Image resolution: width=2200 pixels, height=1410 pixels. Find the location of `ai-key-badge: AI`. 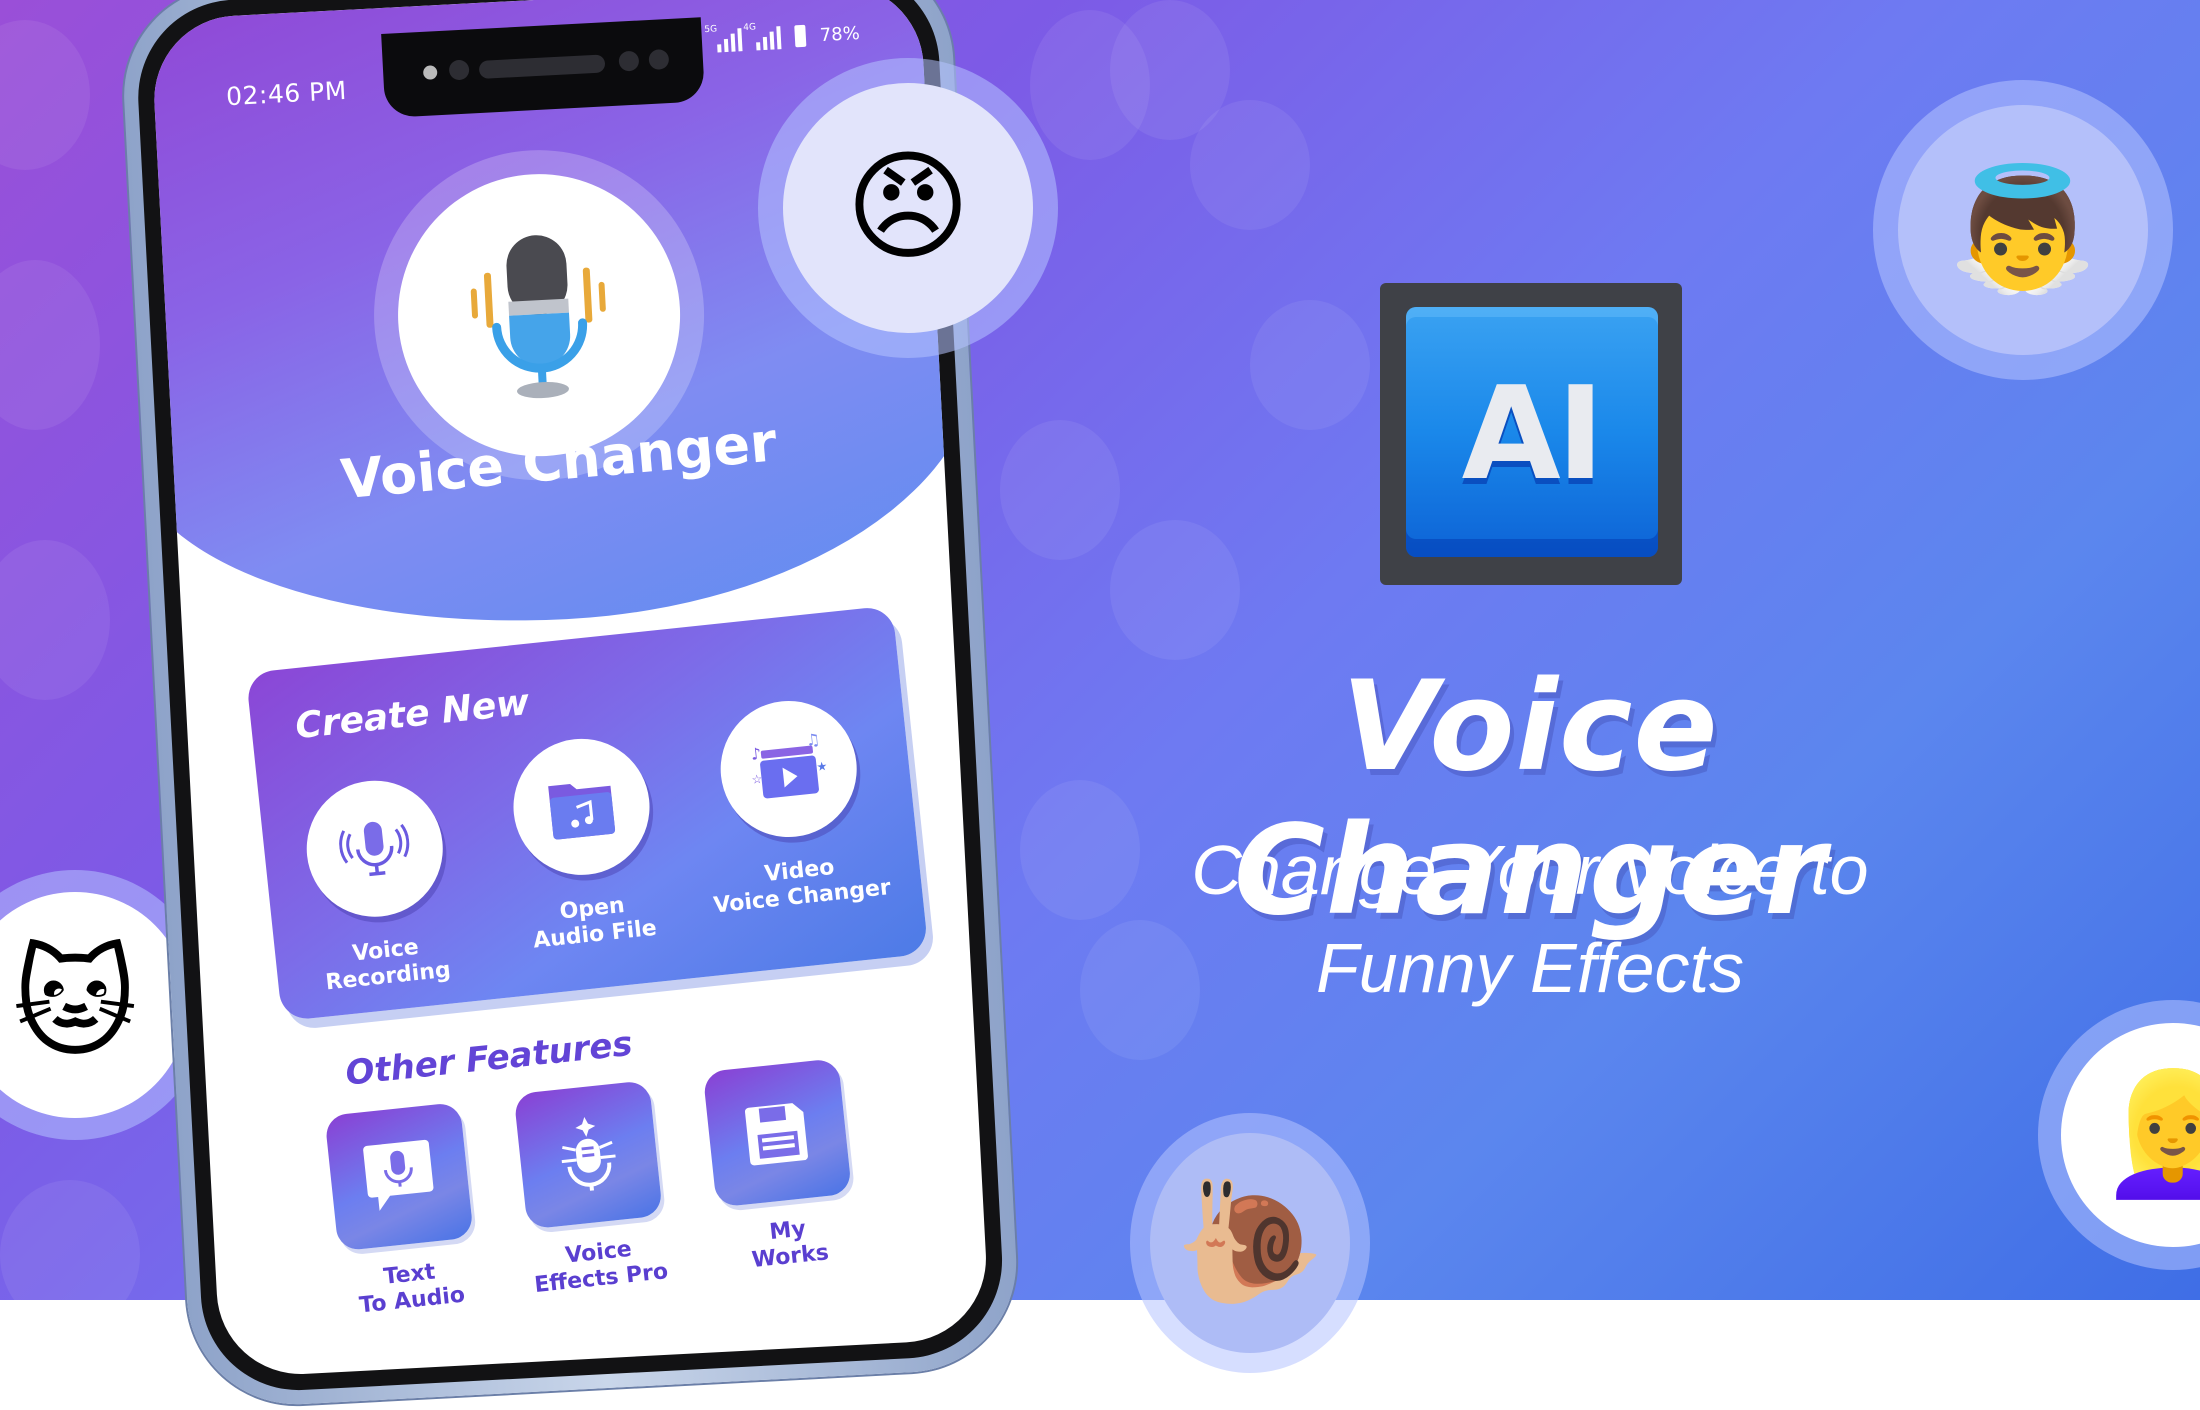

ai-key-badge: AI is located at coordinates (1531, 434).